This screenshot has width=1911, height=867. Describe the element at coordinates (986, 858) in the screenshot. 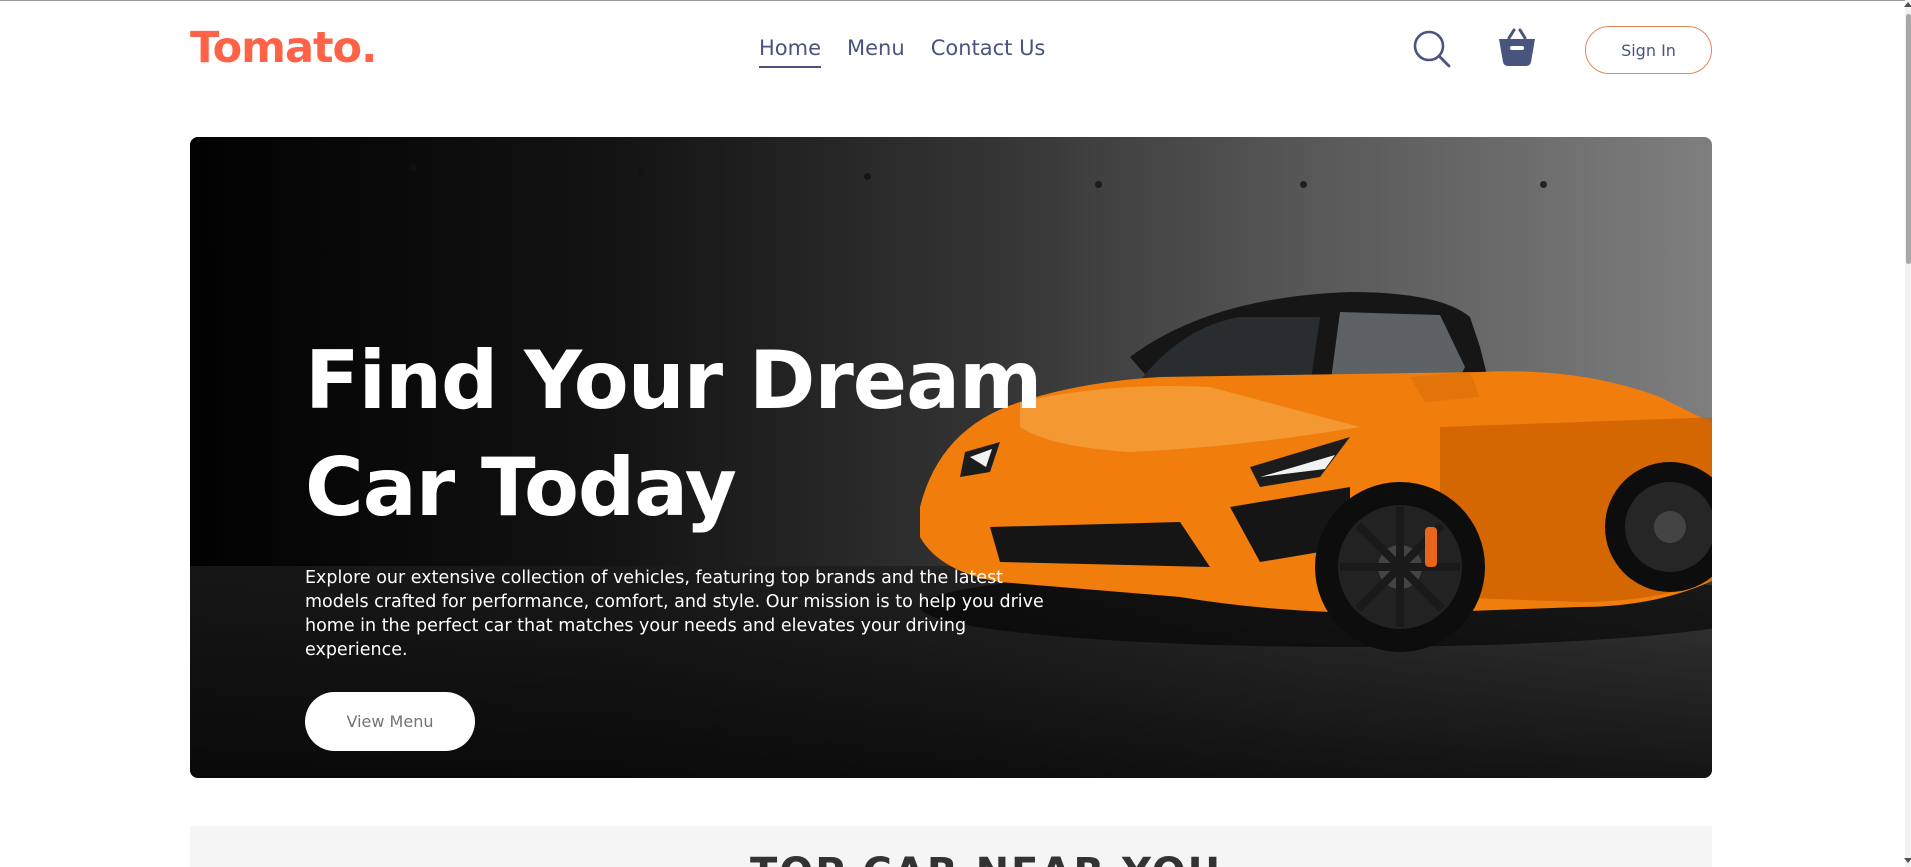

I see `section-title: TOP CAR NEAR YOU` at that location.